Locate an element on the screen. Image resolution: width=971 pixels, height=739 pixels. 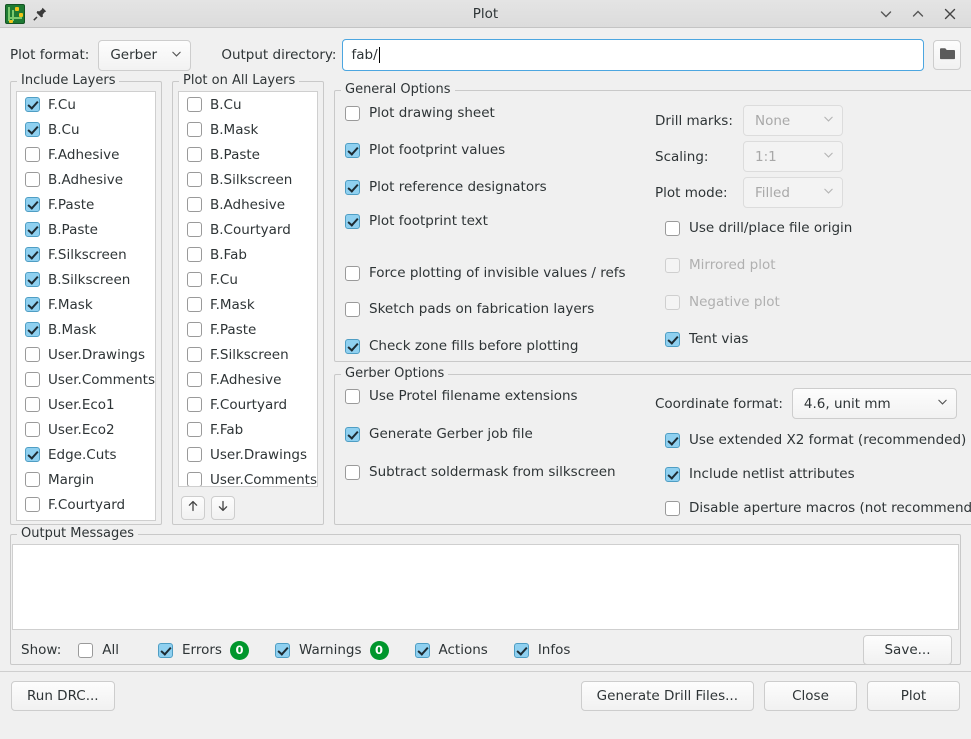
option-include-netlist-attributes: Include netlist attributes is located at coordinates (818, 474).